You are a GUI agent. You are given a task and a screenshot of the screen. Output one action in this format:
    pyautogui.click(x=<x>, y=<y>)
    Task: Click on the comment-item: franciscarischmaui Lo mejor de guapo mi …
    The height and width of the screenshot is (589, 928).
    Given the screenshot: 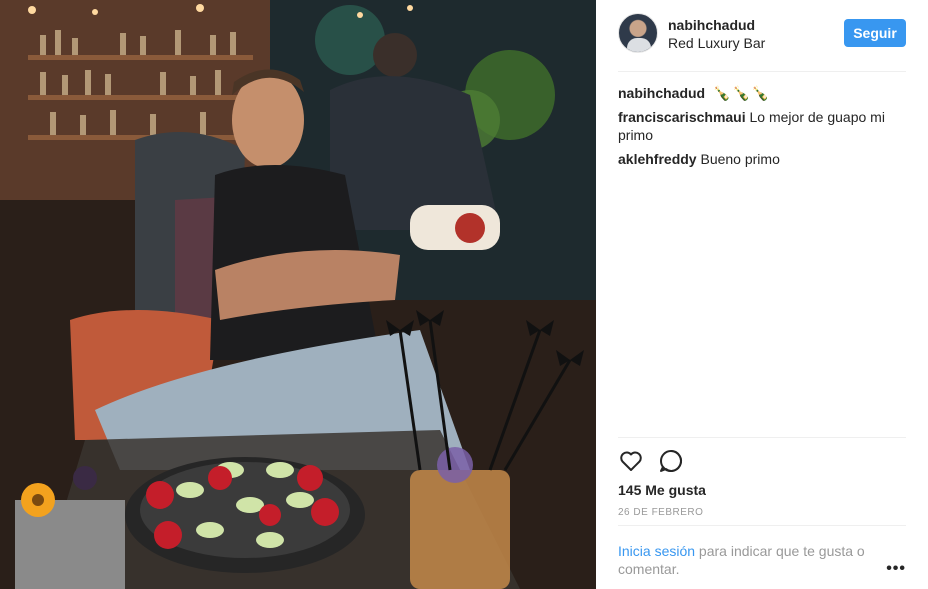 What is the action you would take?
    pyautogui.click(x=762, y=126)
    